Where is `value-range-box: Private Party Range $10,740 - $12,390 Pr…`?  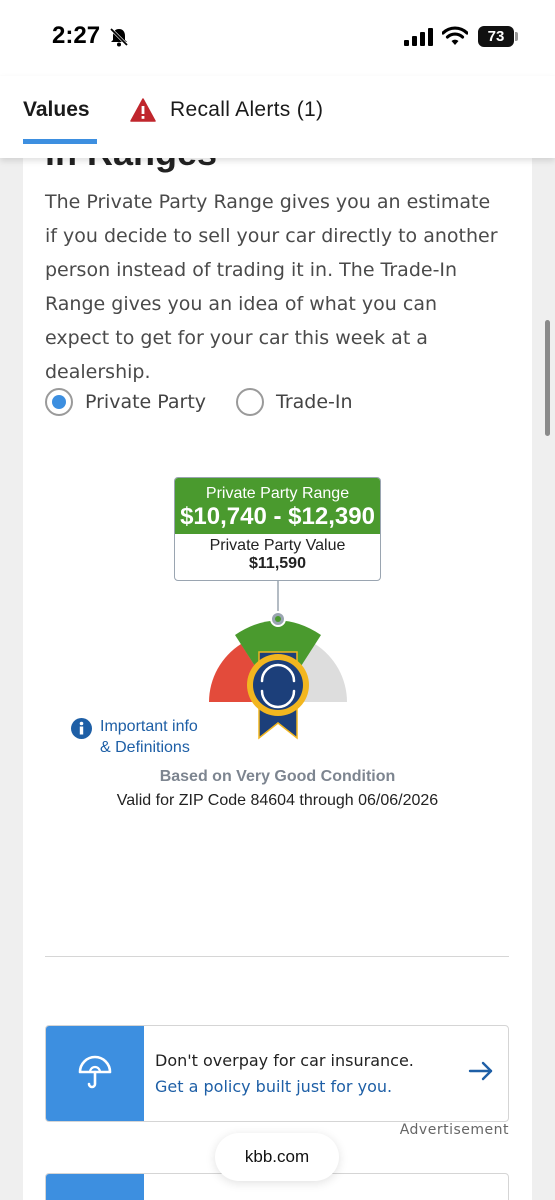 value-range-box: Private Party Range $10,740 - $12,390 Pr… is located at coordinates (277, 529).